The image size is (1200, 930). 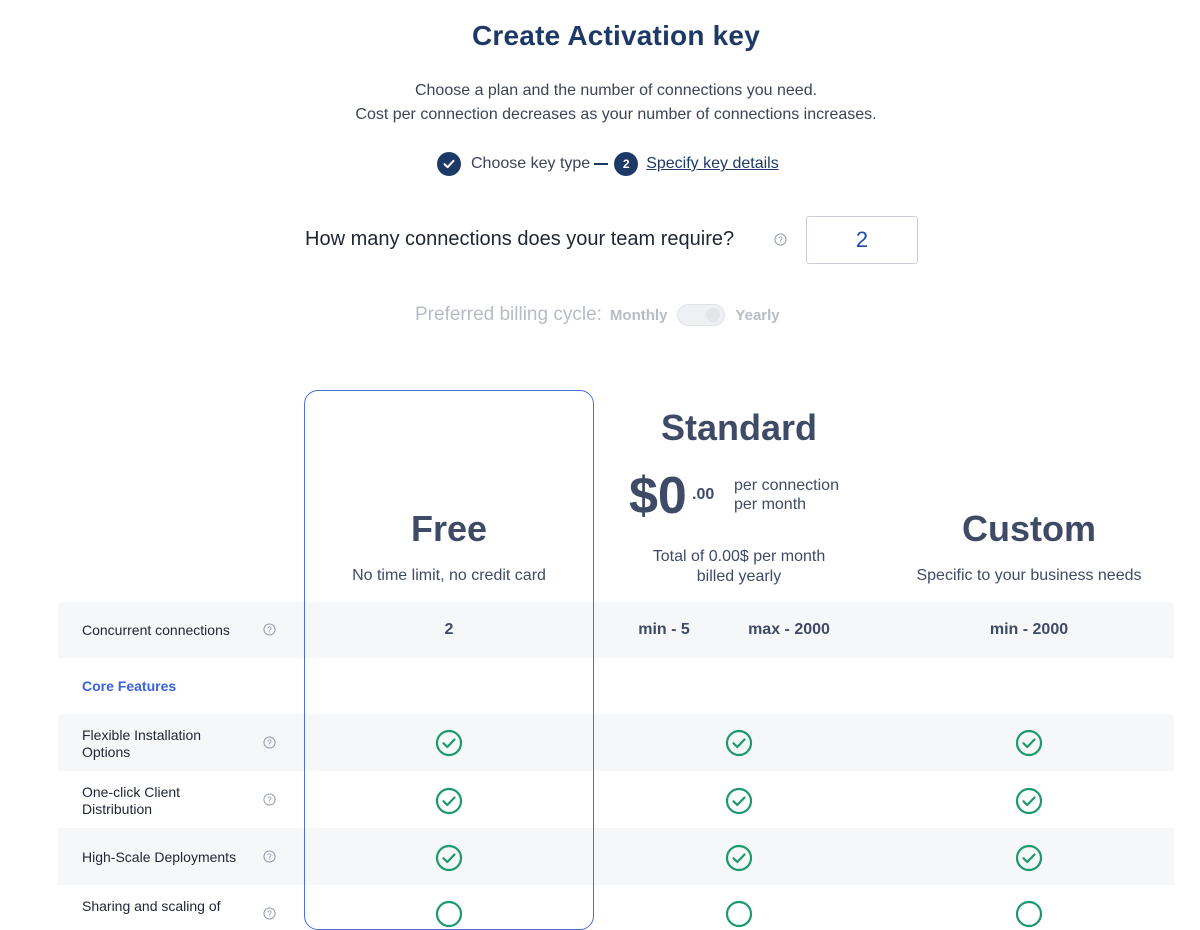 What do you see at coordinates (658, 496) in the screenshot?
I see `standard-price: $0` at bounding box center [658, 496].